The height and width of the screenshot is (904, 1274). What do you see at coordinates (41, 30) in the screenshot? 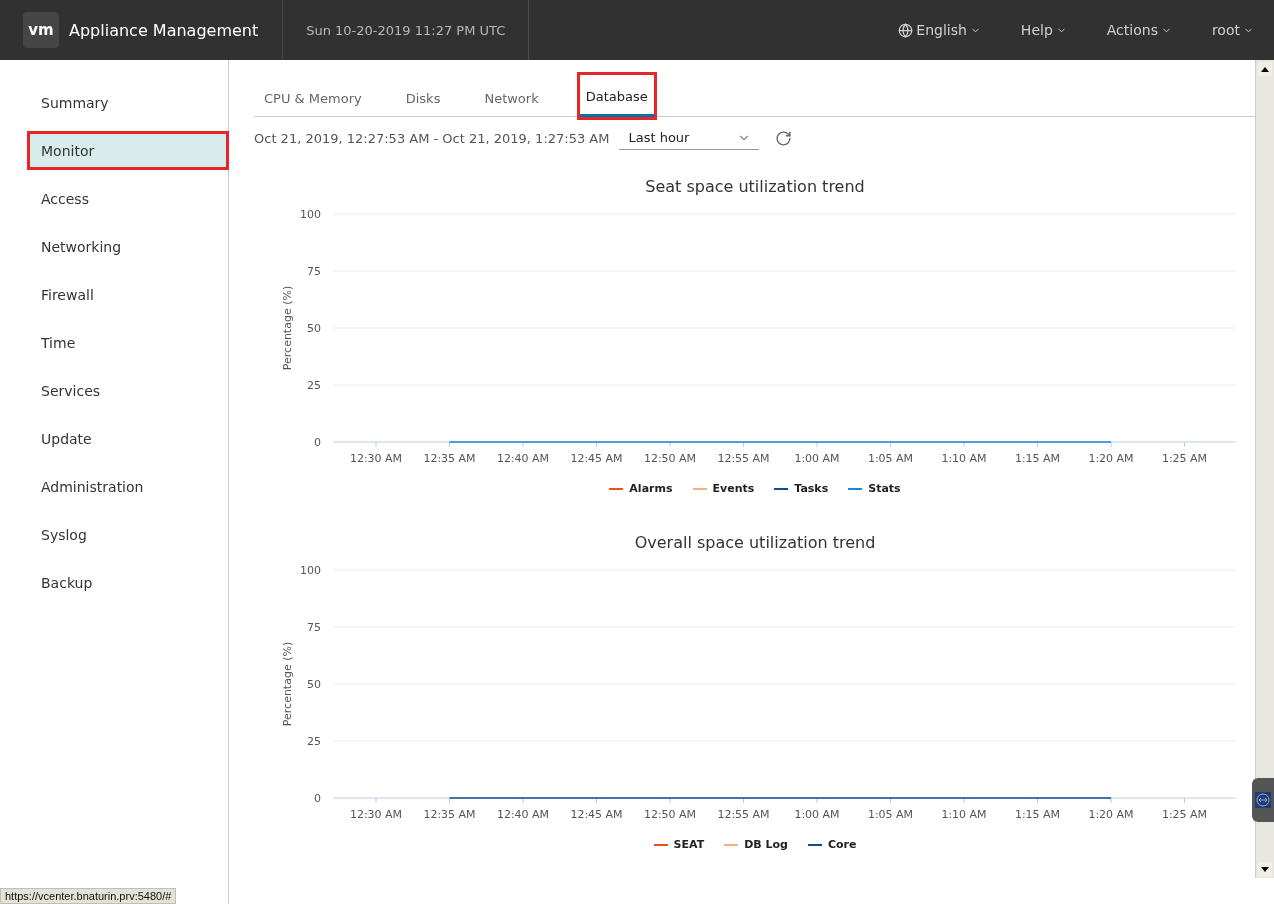
I see `logo: vm` at bounding box center [41, 30].